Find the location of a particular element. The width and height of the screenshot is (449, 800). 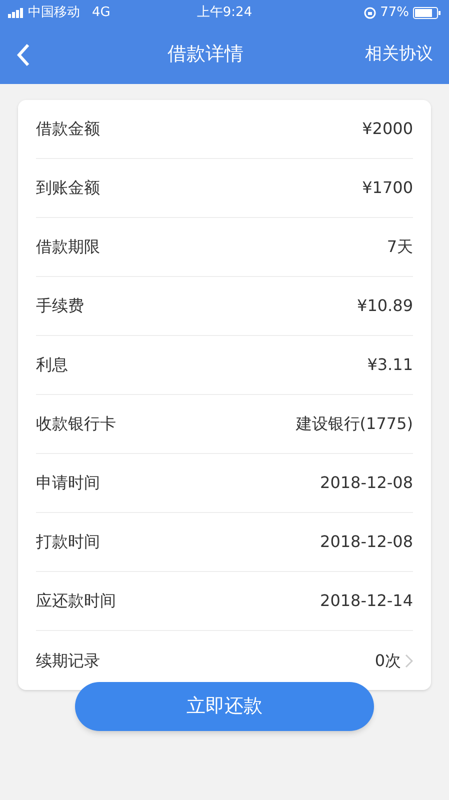

page-title: 借款详情 is located at coordinates (205, 55).